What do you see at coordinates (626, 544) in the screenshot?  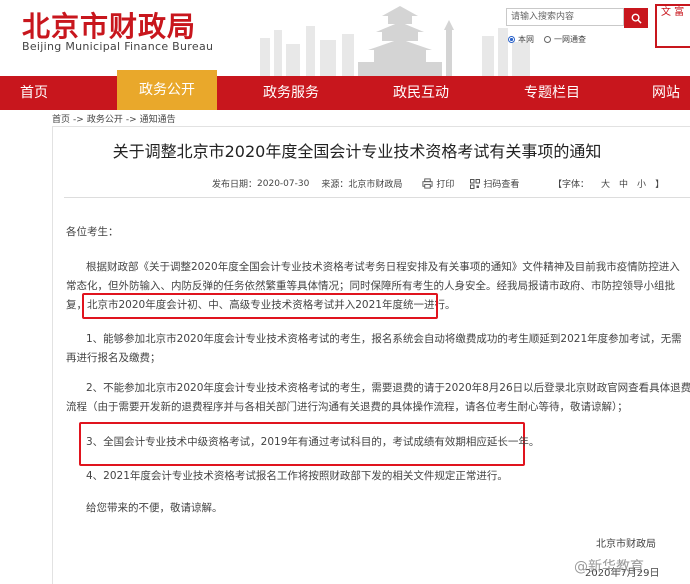 I see `signature-org: 北京市财政局` at bounding box center [626, 544].